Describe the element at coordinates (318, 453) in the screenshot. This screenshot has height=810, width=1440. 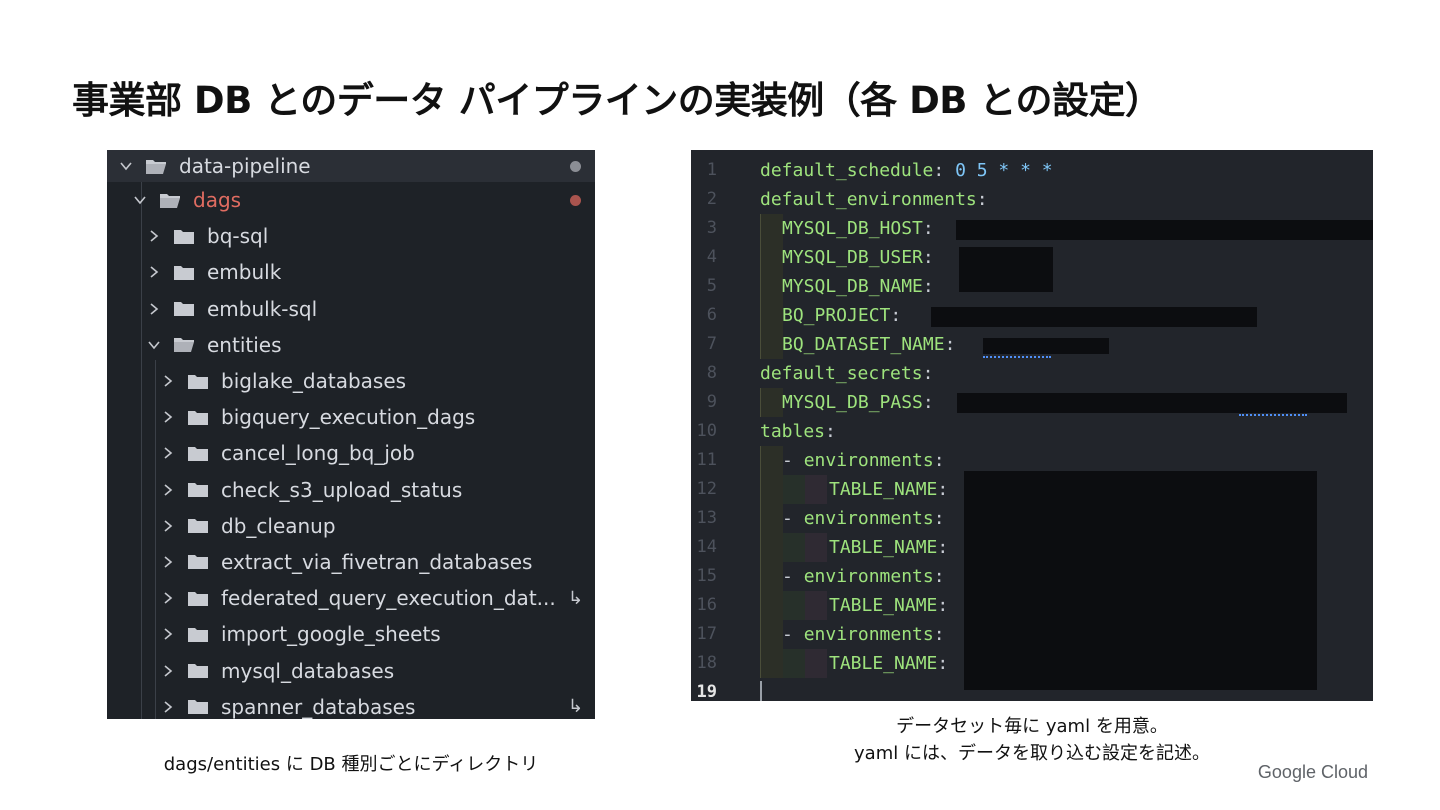
I see `tree-label: cancel_long_bq_job` at that location.